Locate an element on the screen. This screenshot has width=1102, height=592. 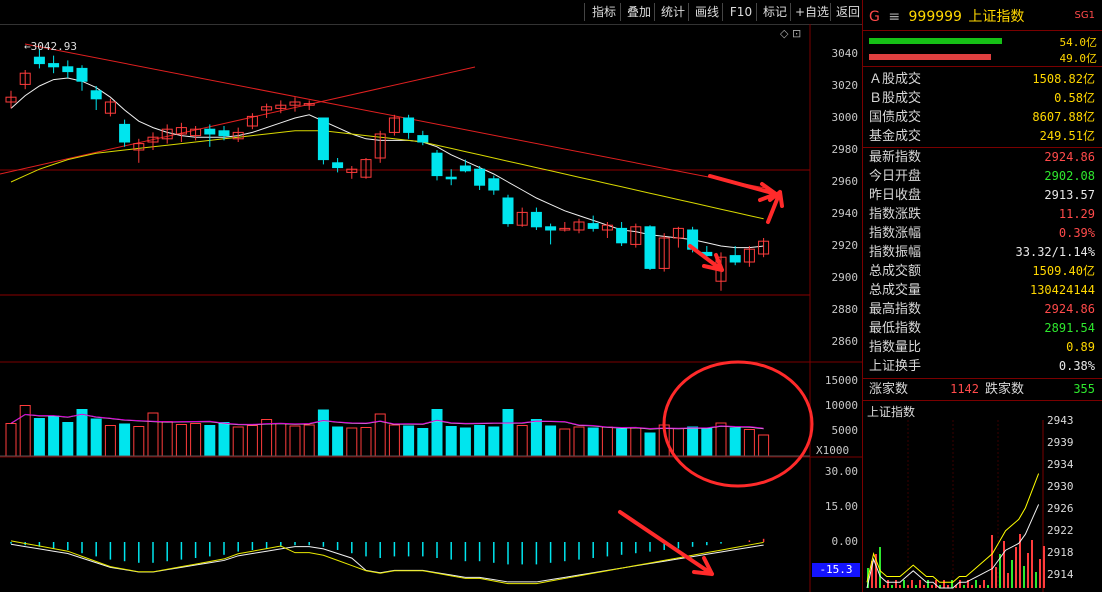
stat-row: 指数涨跌 11.29 is located at coordinates (984, 214).